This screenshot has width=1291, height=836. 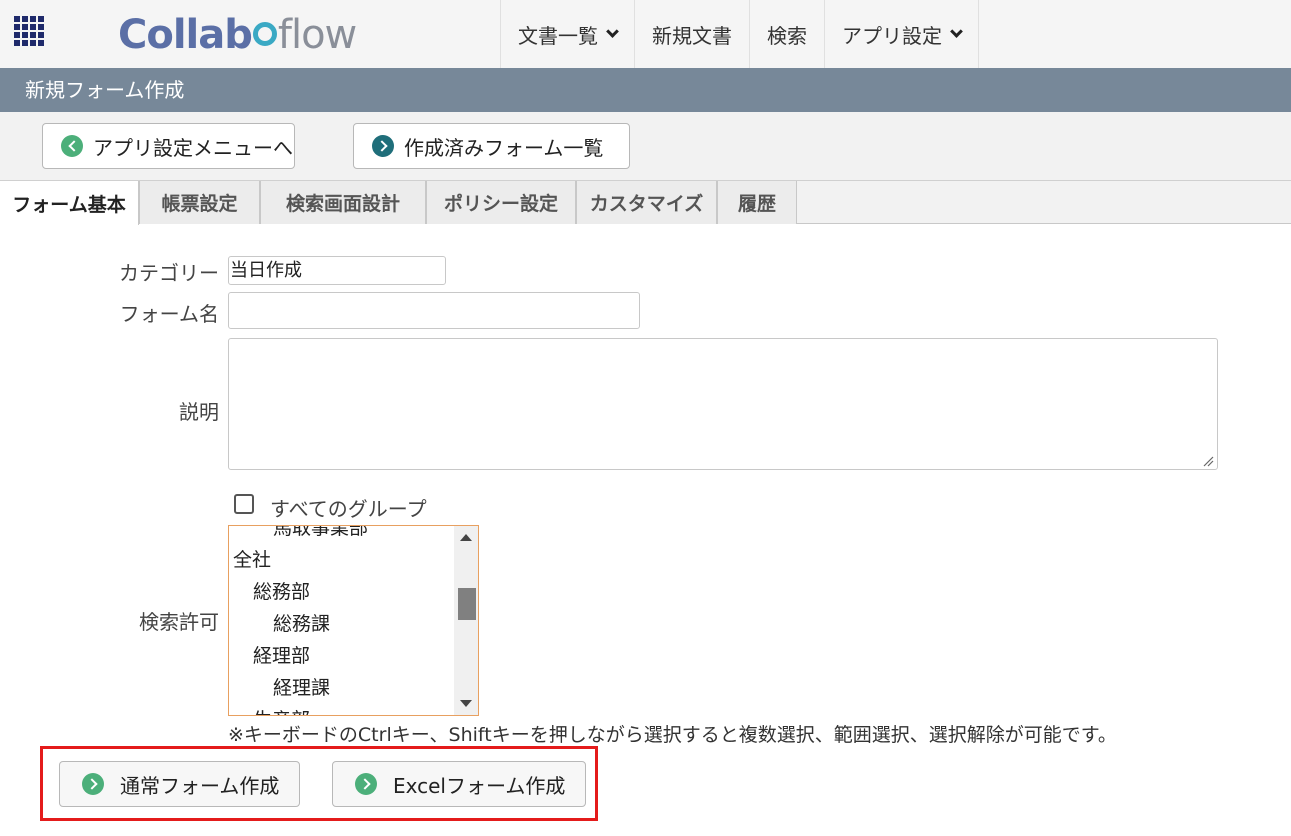 What do you see at coordinates (168, 146) in the screenshot?
I see `back-to-app-settings-button: アプリ設定メニューへ` at bounding box center [168, 146].